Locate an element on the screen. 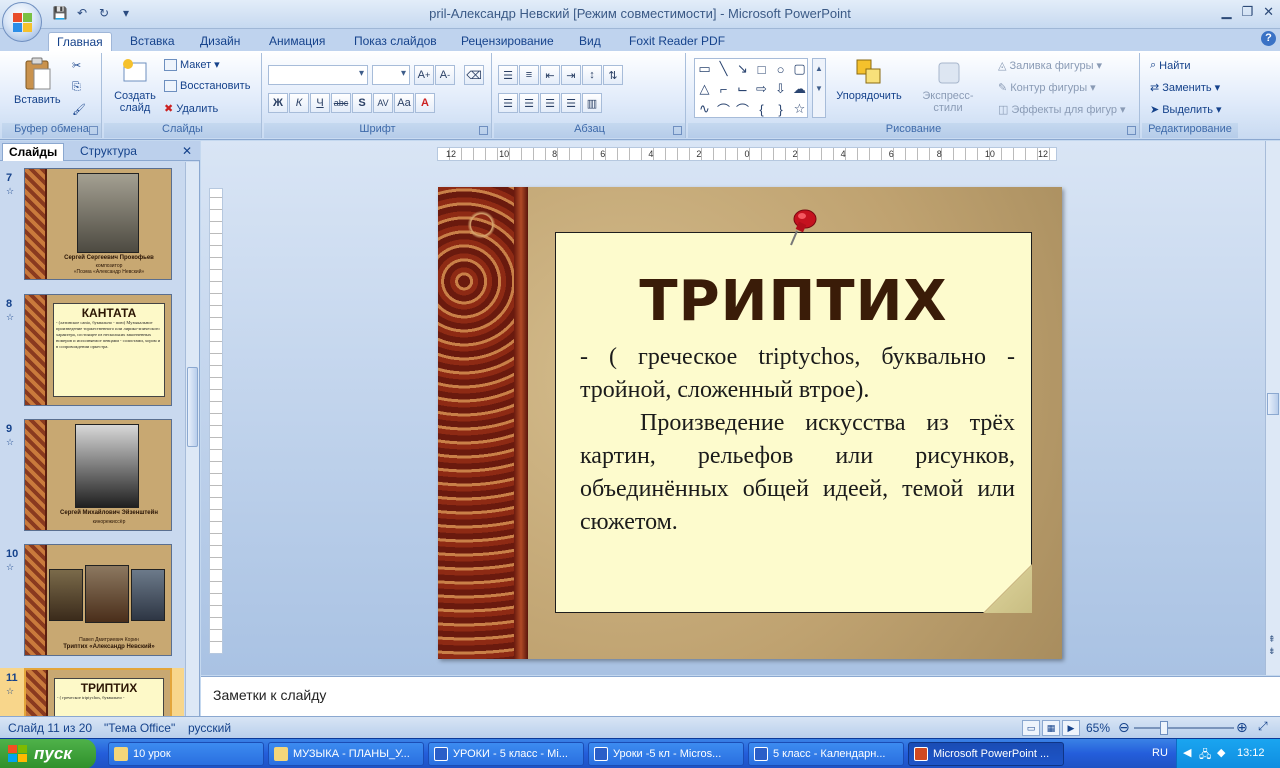 Image resolution: width=1280 pixels, height=768 pixels. shapes-gallery: ▭ ╲ ↘ □ ○ ▢ △ ⌐ ⌙ ⇨ ⇩ ☁ ∿ ⌒ ⌒ { } ☆ is located at coordinates (751, 88).